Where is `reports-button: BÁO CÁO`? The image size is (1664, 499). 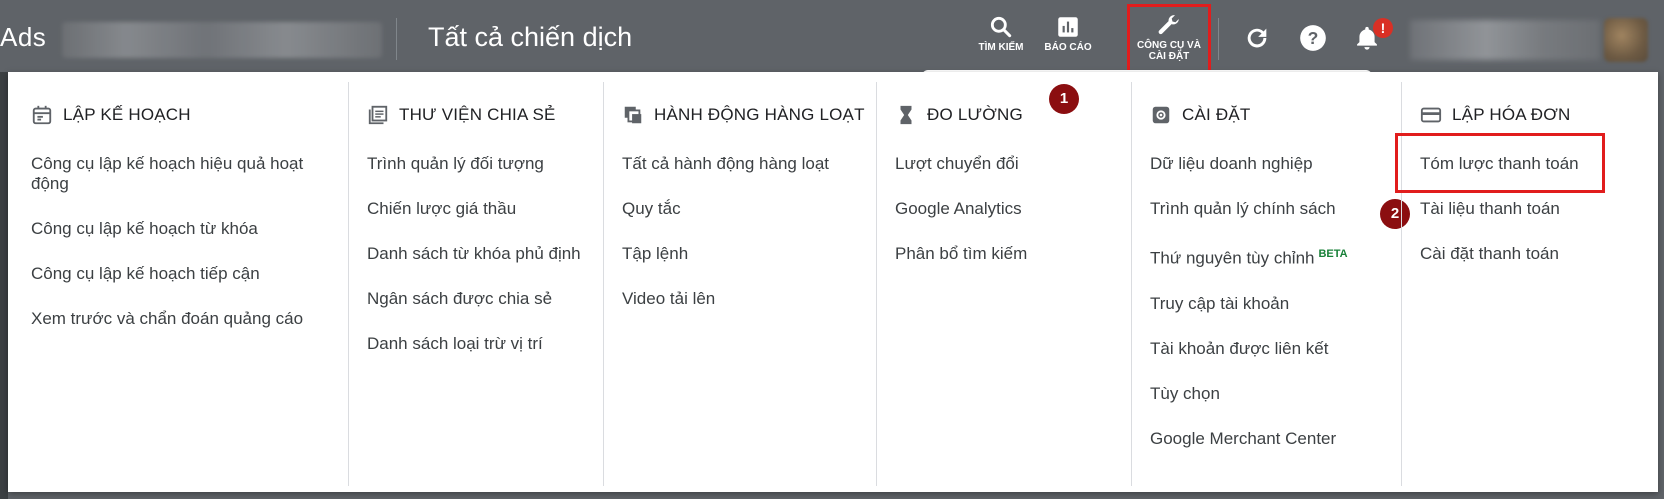 reports-button: BÁO CÁO is located at coordinates (1068, 38).